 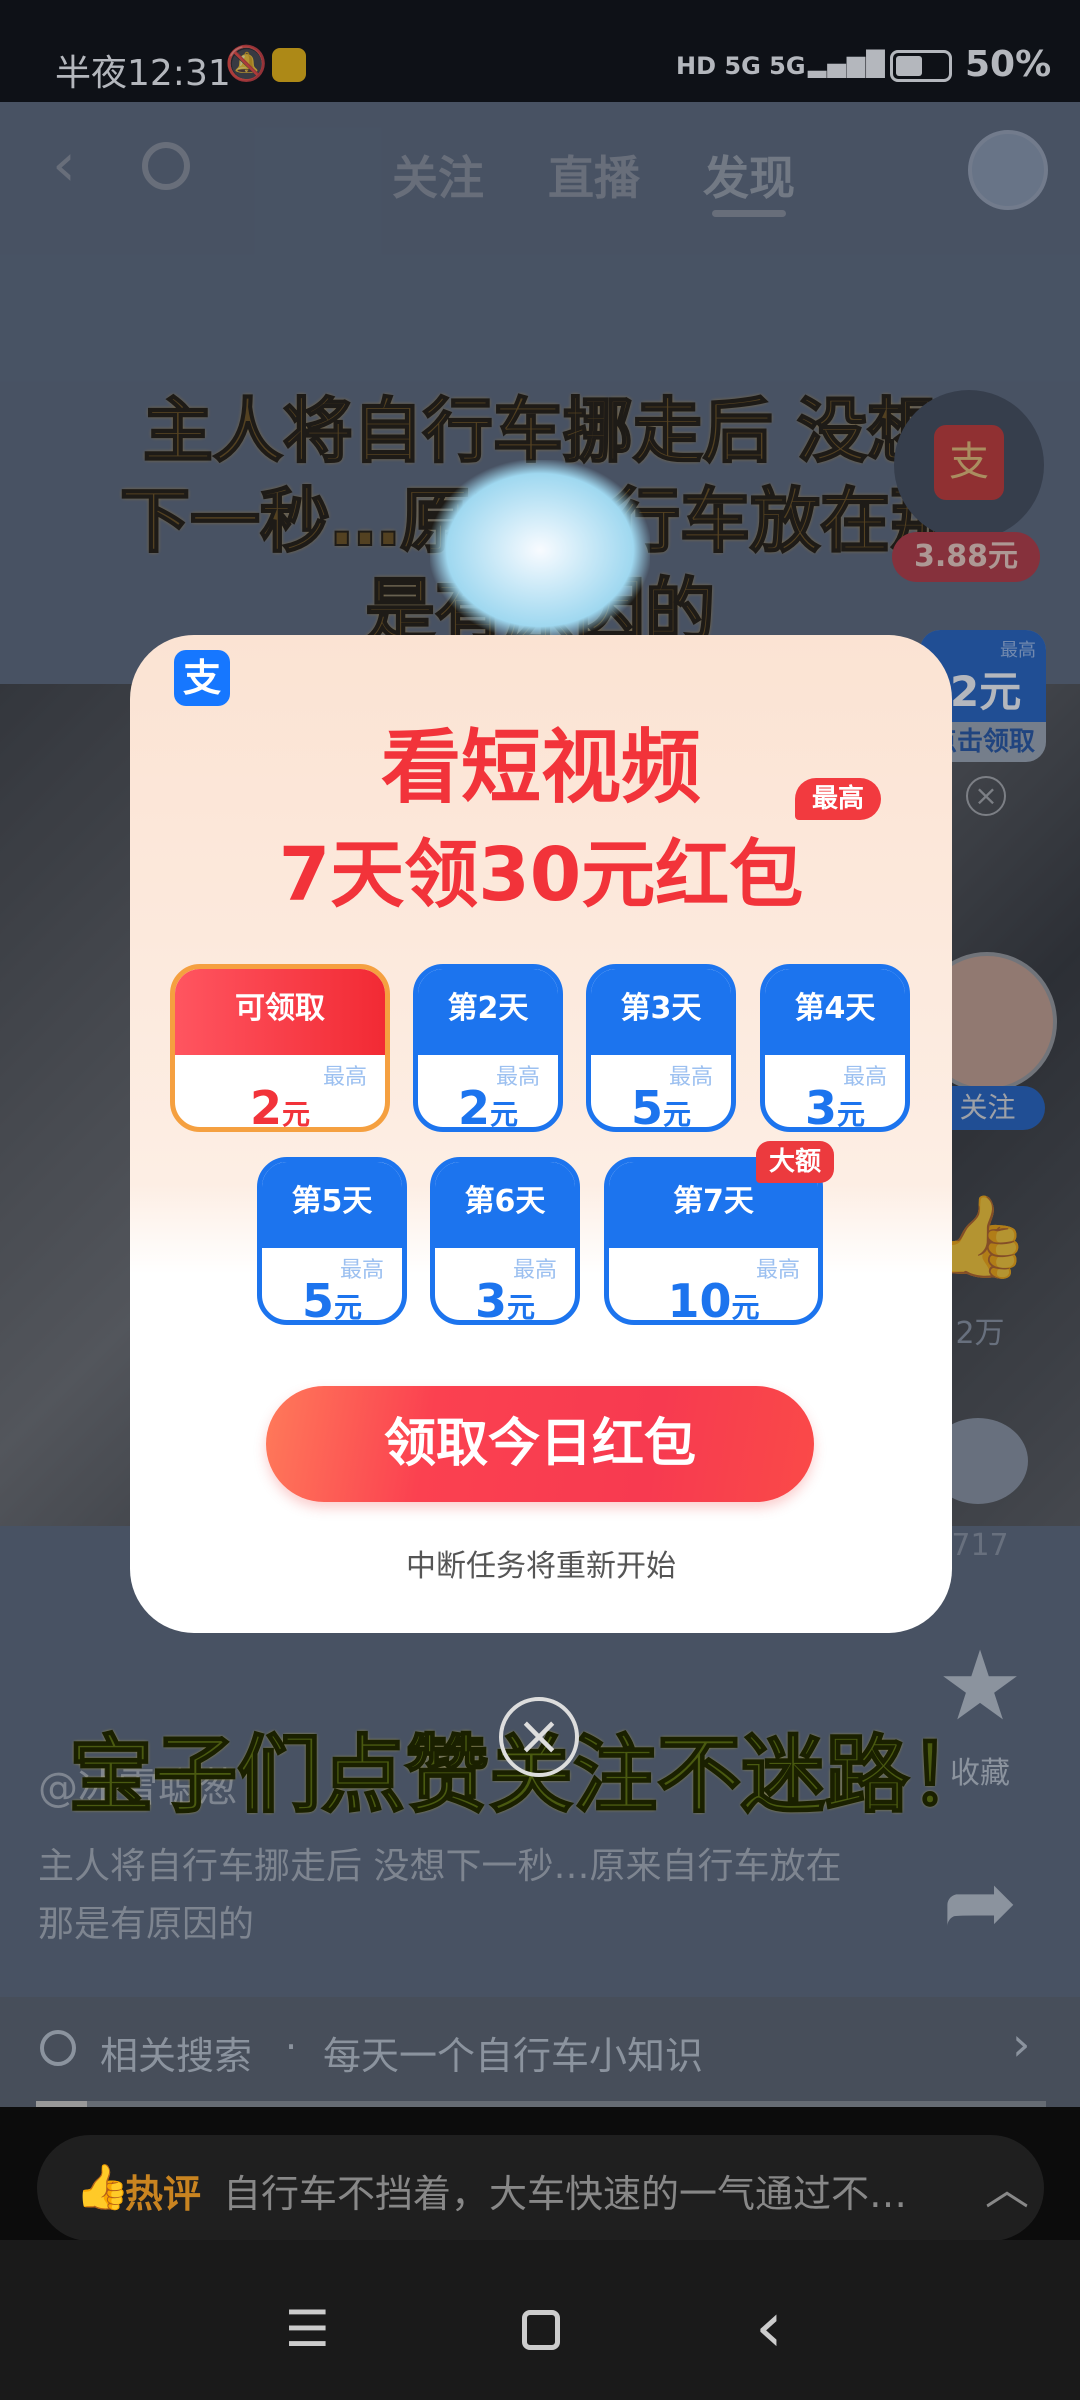 I want to click on related-query: 每天一个自行车小知识, so click(x=513, y=2056).